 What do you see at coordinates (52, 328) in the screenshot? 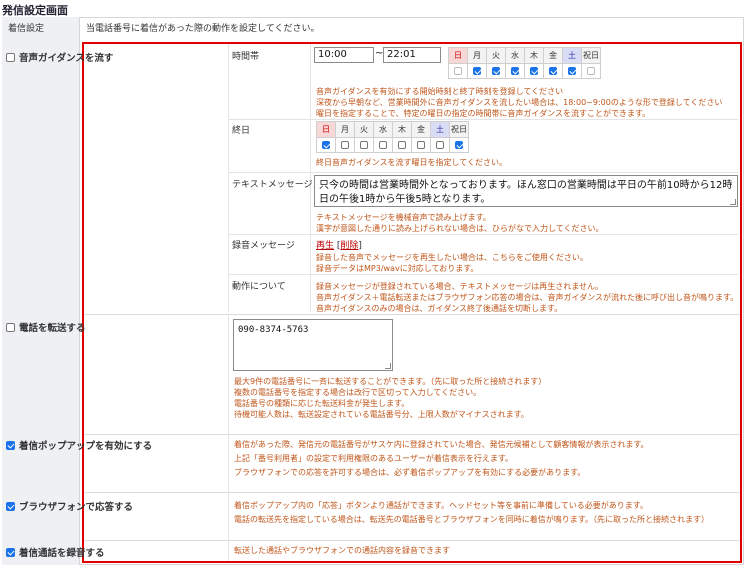
I see `forward-label: 電話を転送する` at bounding box center [52, 328].